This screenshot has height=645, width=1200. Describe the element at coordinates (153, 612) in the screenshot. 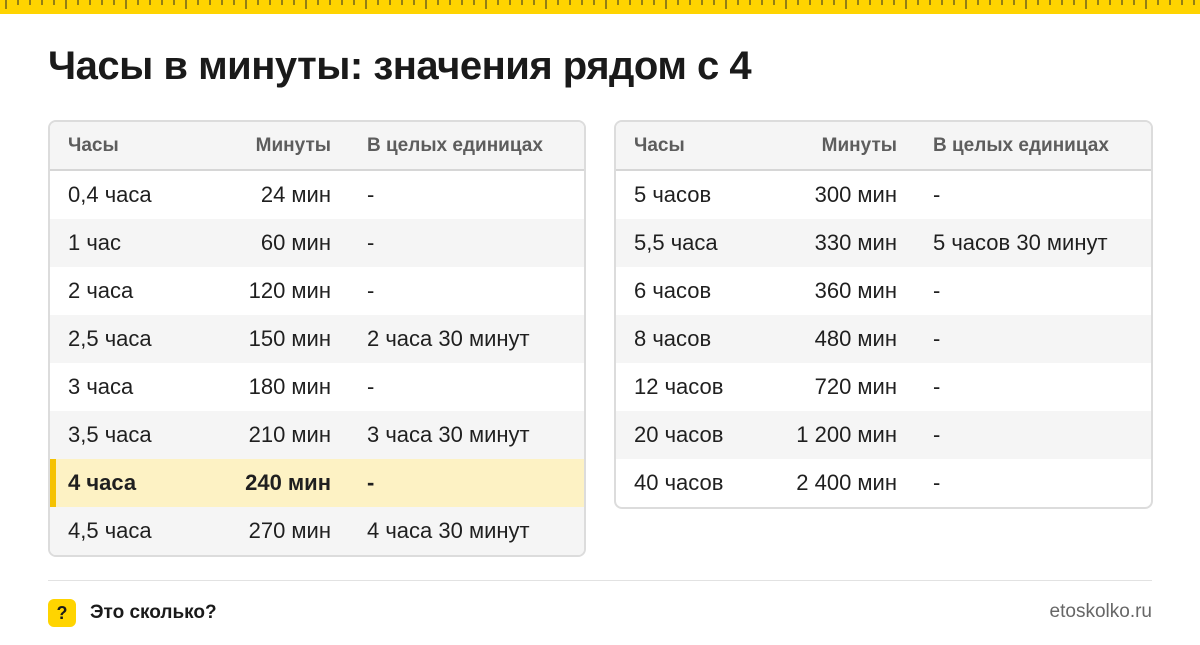

I see `brand-name: Это сколько?` at that location.